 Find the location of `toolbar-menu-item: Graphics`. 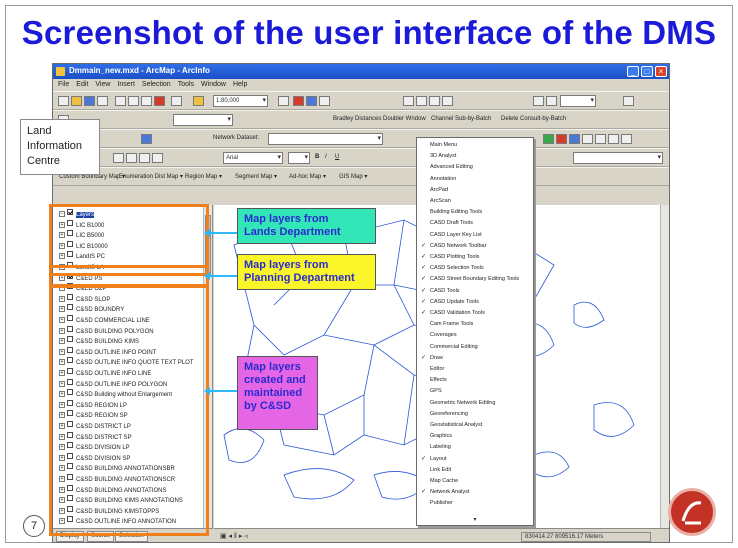

toolbar-menu-item: Graphics is located at coordinates (475, 437).